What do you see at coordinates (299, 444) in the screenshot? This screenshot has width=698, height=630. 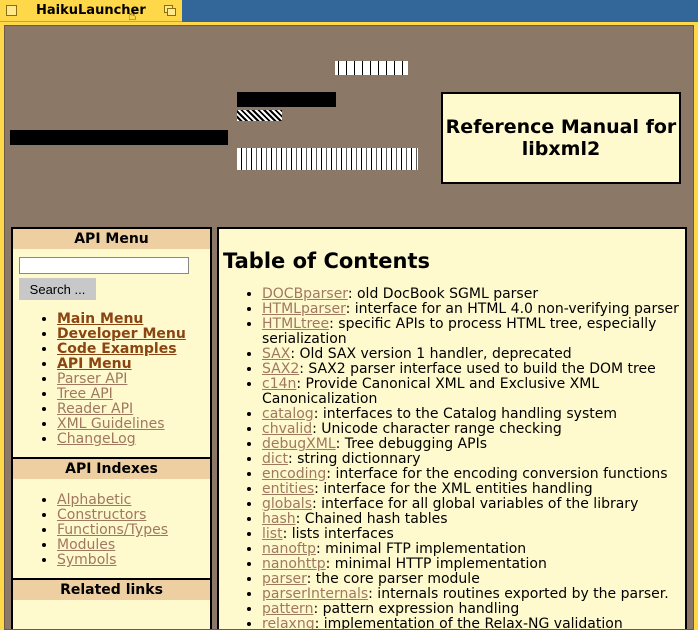 I see `toc-link: debugXML` at bounding box center [299, 444].